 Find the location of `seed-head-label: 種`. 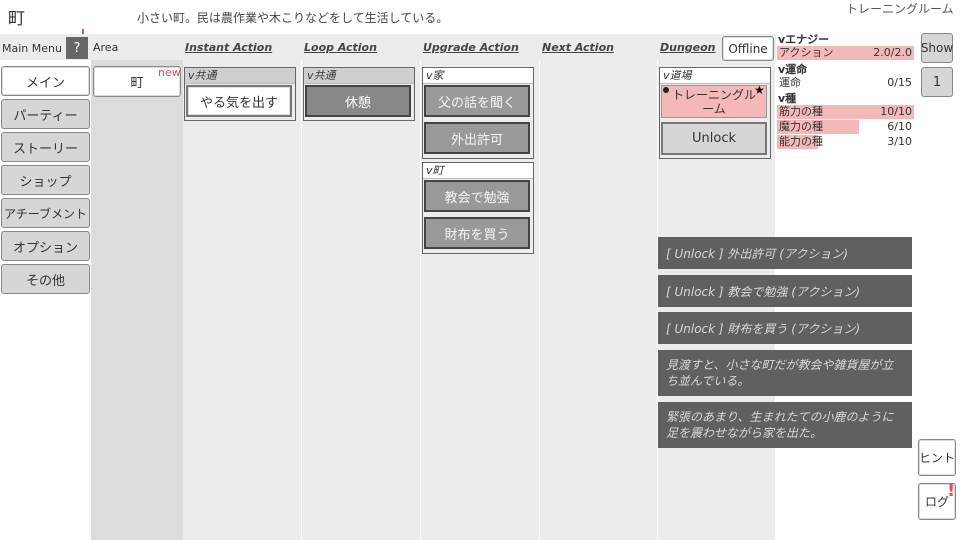

seed-head-label: 種 is located at coordinates (791, 98).